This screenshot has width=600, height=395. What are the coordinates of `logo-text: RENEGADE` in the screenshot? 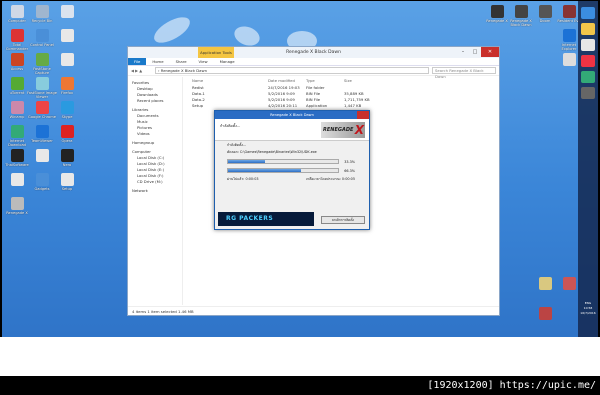 It's located at (338, 130).